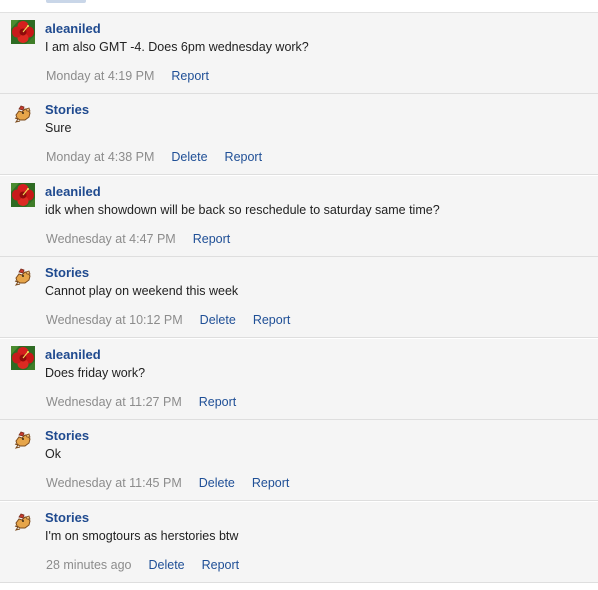  I want to click on message-meta: Wednesday at 11:27 PM Report, so click(141, 402).